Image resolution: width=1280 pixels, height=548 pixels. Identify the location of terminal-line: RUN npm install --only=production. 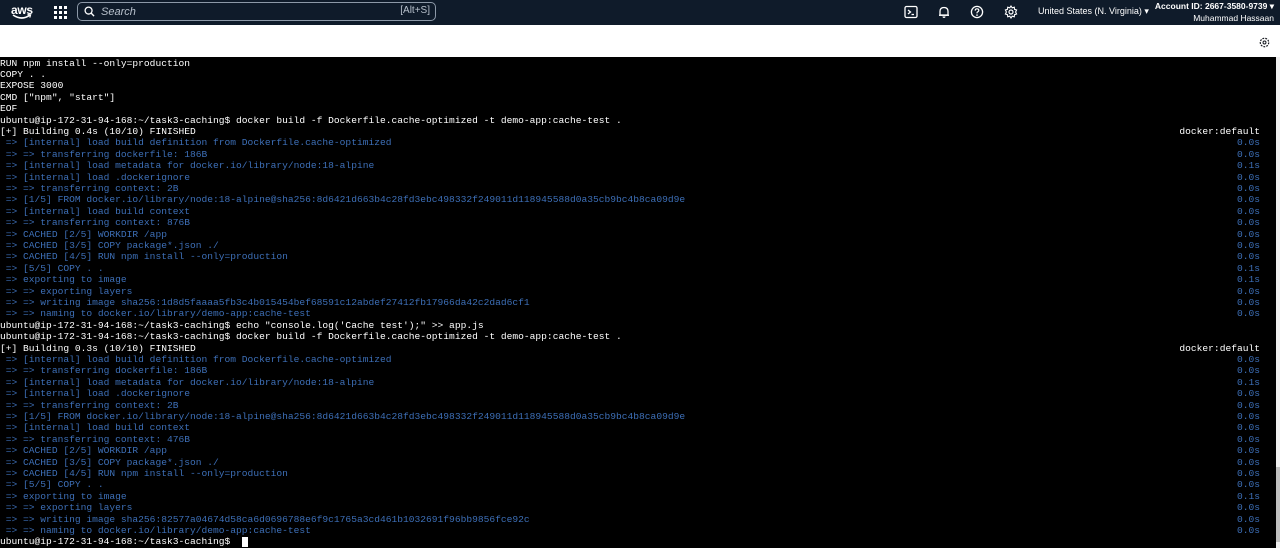
(631, 63).